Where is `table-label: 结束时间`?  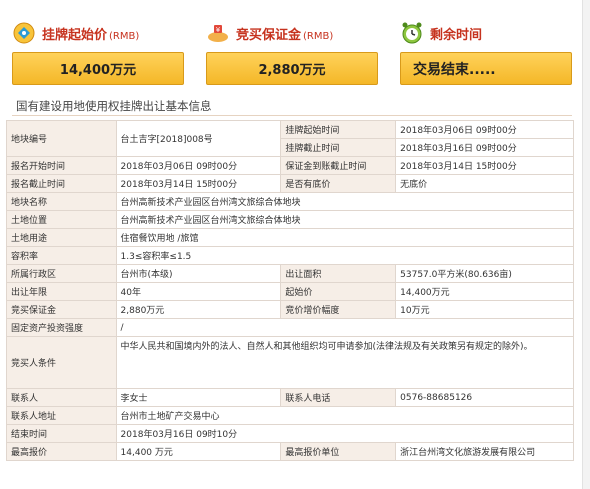
table-label: 结束时间 is located at coordinates (61, 433).